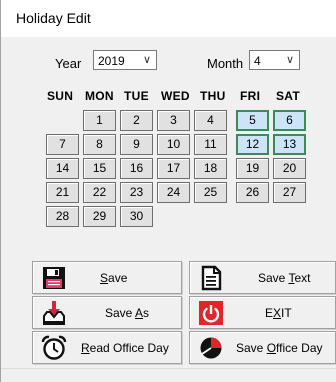 The height and width of the screenshot is (382, 336). Describe the element at coordinates (211, 278) in the screenshot. I see `document-icon` at that location.